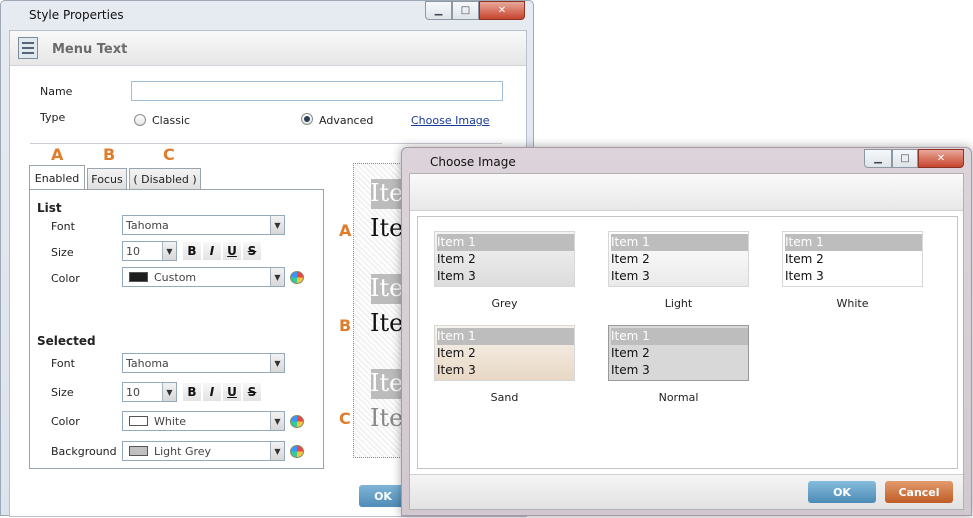  I want to click on list-italic-button: I, so click(212, 251).